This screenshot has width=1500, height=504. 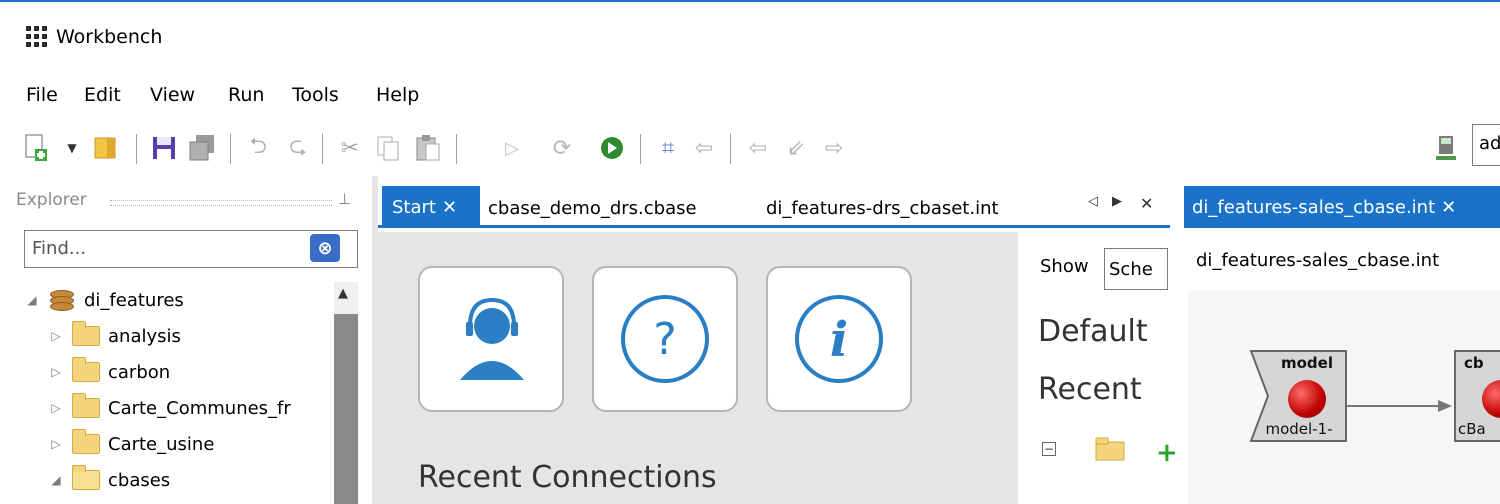 What do you see at coordinates (36, 148) in the screenshot?
I see `new-file-icon` at bounding box center [36, 148].